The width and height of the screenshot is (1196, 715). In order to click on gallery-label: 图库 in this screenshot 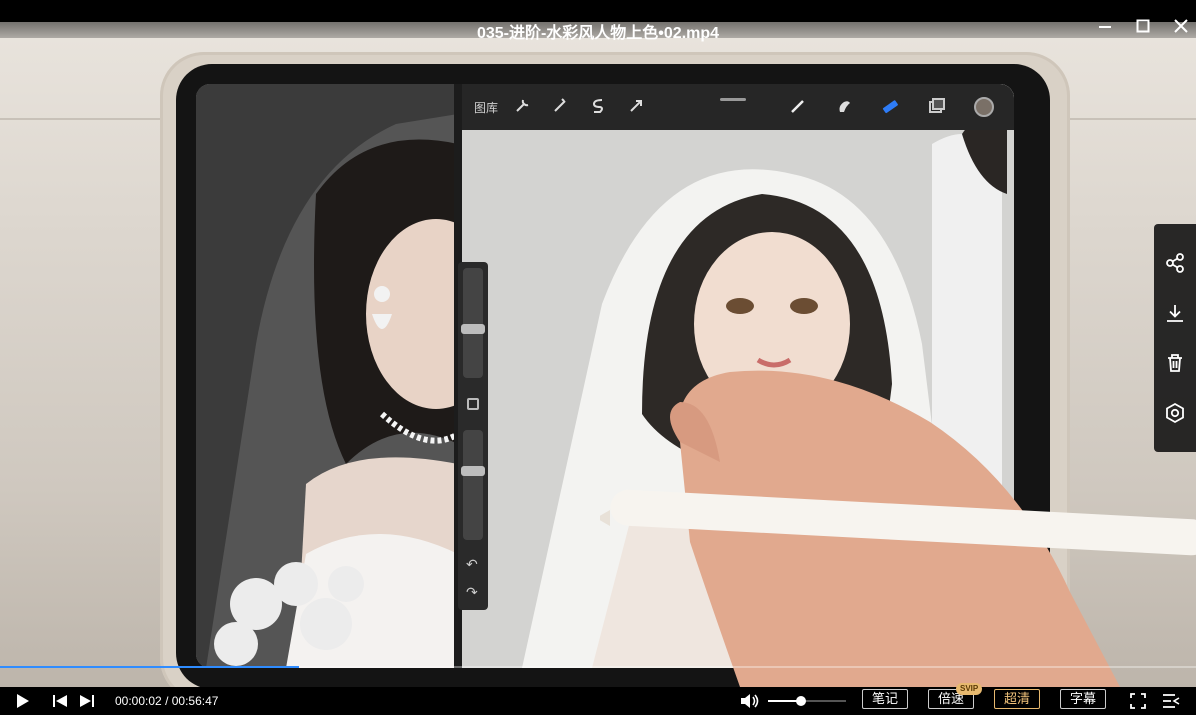, I will do `click(486, 108)`.